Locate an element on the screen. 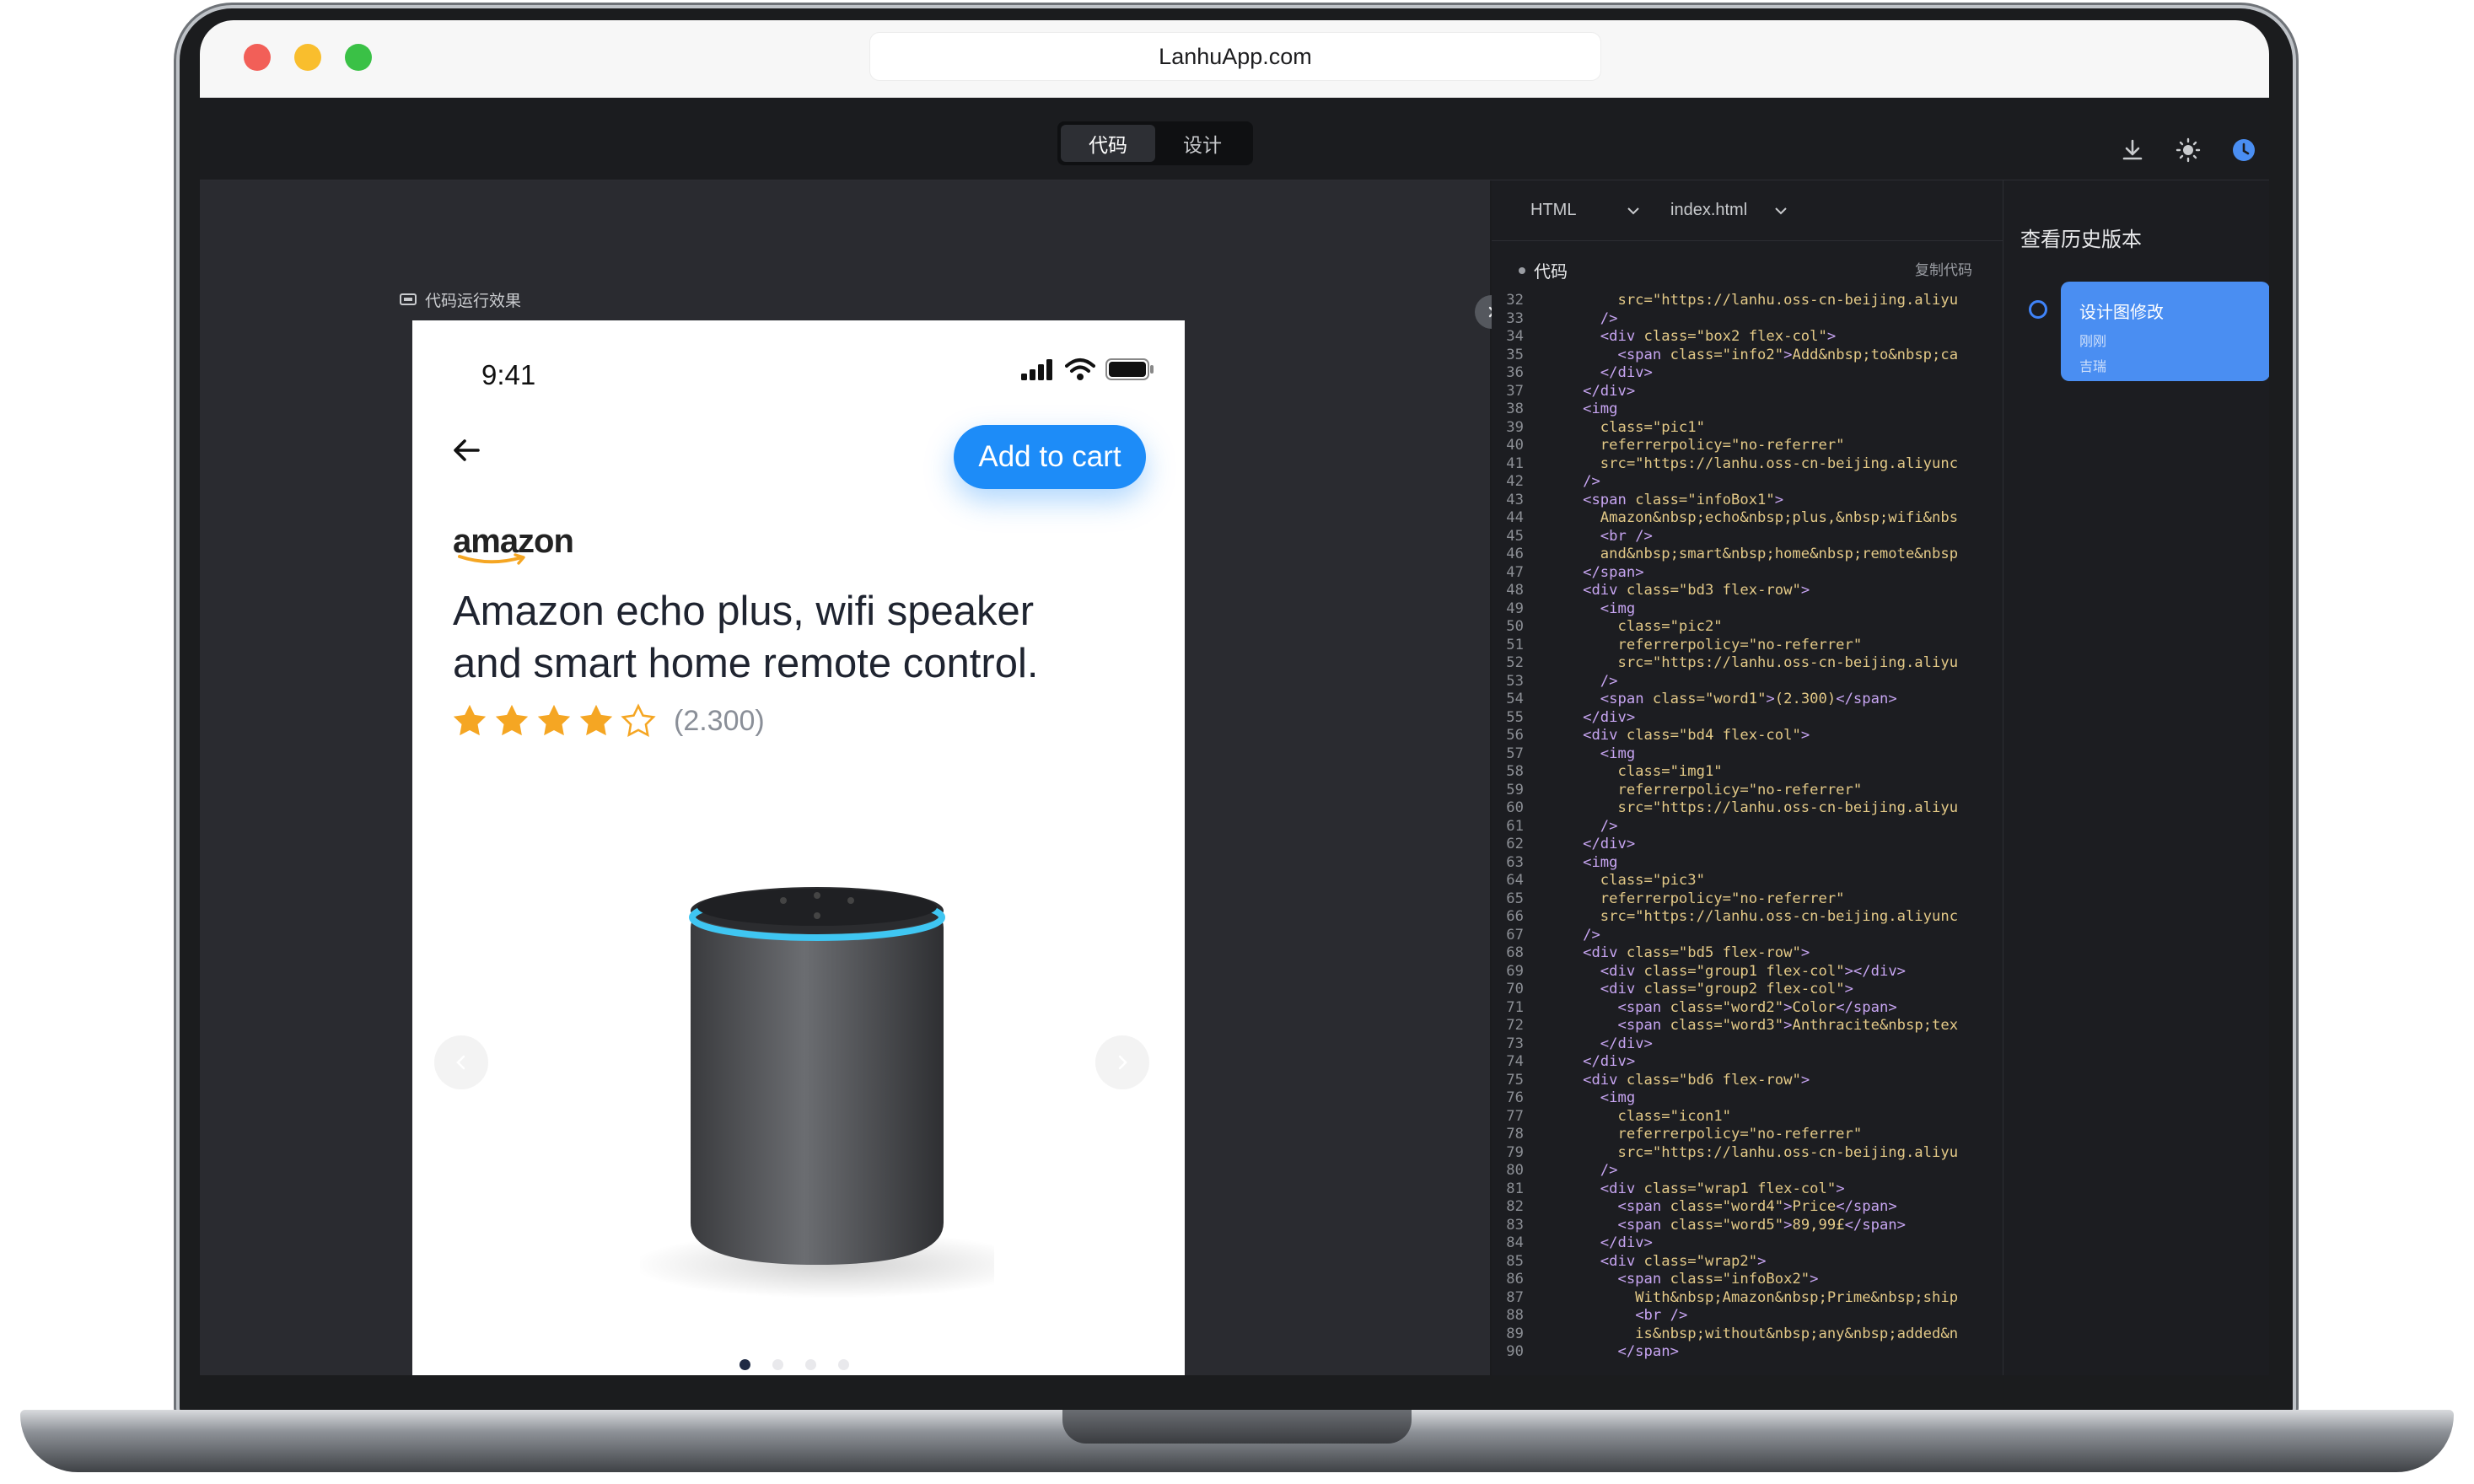 This screenshot has width=2474, height=1484. carousel-next-button is located at coordinates (1122, 1062).